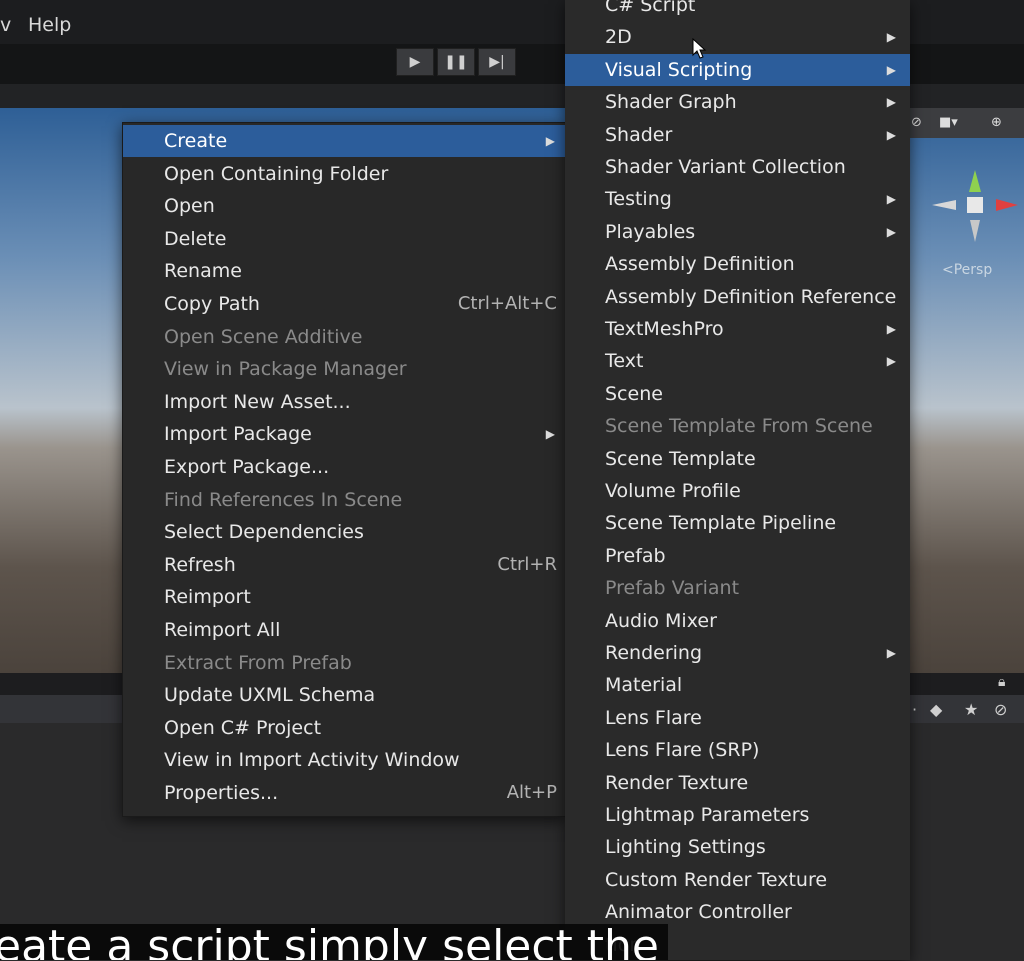  Describe the element at coordinates (497, 62) in the screenshot. I see `step-button: ▶|` at that location.